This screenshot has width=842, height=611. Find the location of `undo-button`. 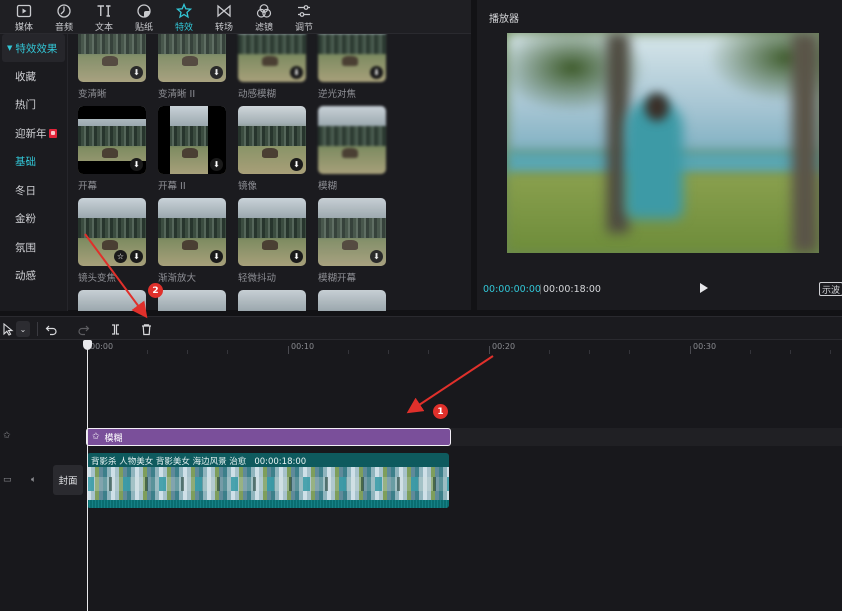

undo-button is located at coordinates (51, 329).